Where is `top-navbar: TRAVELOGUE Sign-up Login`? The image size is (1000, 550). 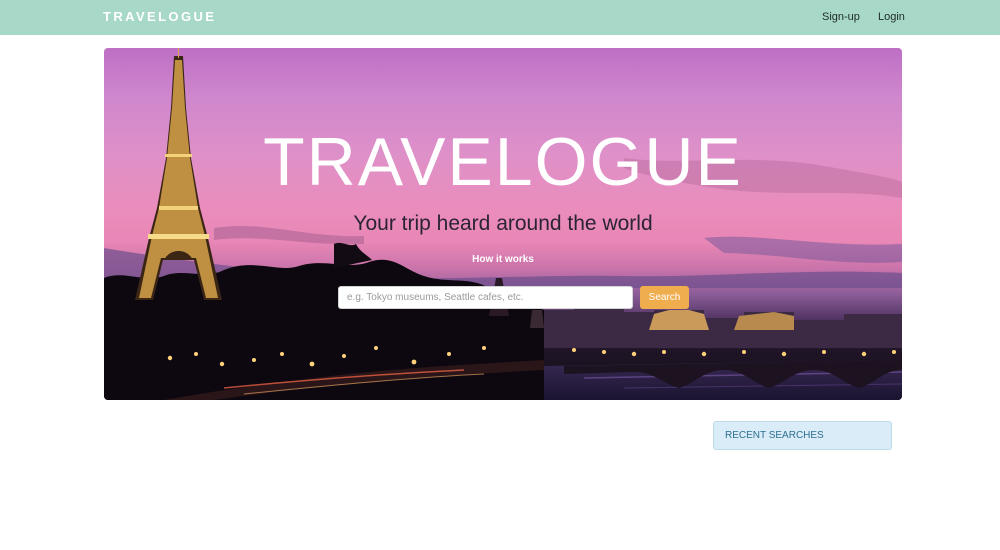 top-navbar: TRAVELOGUE Sign-up Login is located at coordinates (500, 17).